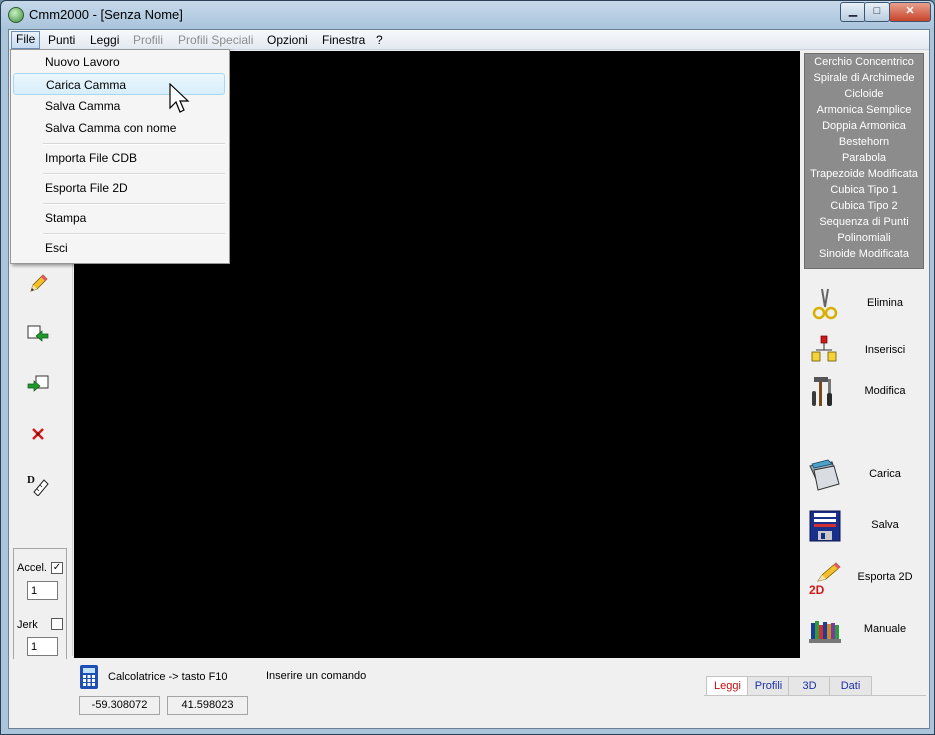  I want to click on modifica-button: Modifica, so click(864, 393).